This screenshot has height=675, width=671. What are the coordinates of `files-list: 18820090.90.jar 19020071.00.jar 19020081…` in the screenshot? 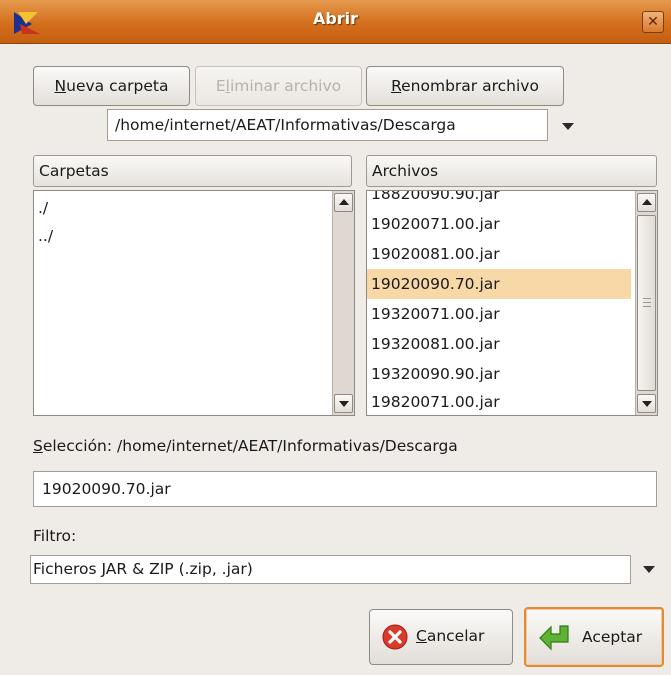 It's located at (512, 303).